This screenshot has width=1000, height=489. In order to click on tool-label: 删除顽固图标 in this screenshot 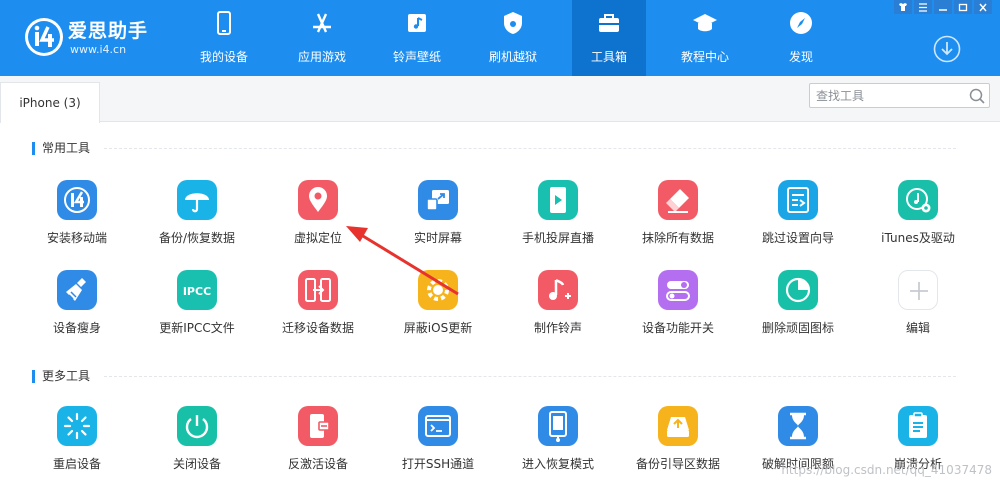, I will do `click(797, 328)`.